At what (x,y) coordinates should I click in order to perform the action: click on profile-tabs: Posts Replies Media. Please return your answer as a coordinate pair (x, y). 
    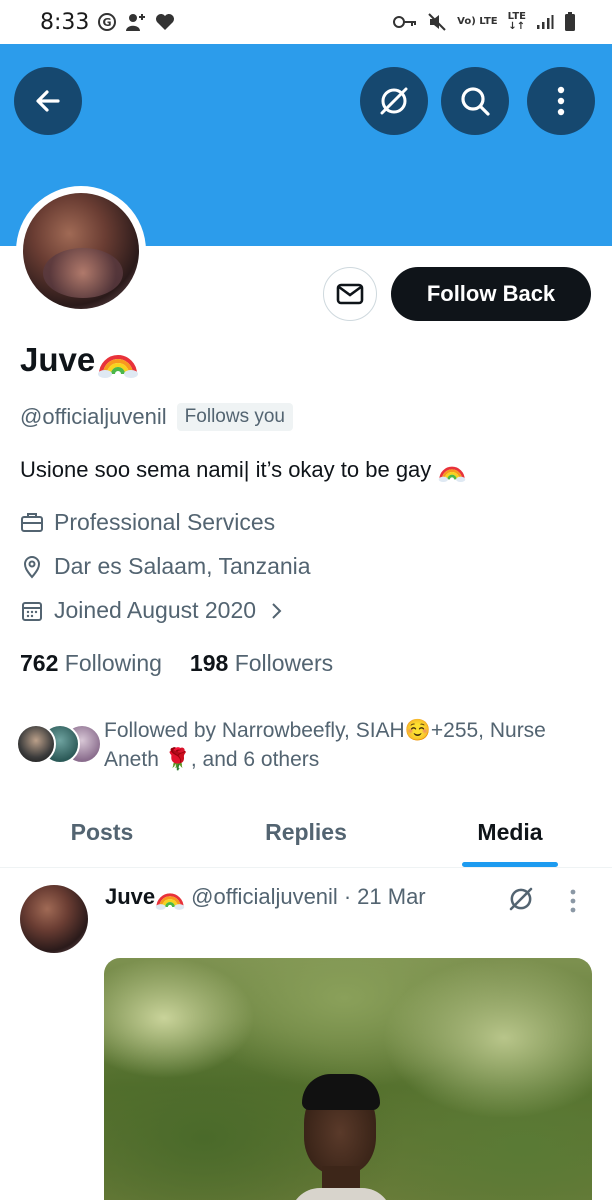
    Looking at the image, I should click on (306, 833).